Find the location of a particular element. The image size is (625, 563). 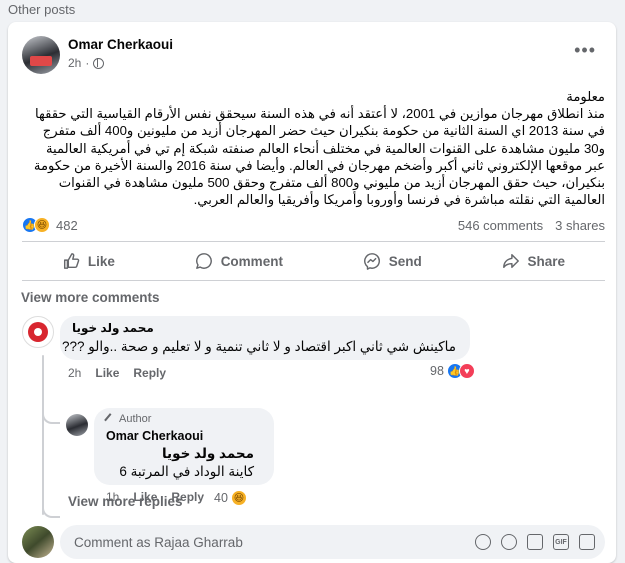

like-button: Like is located at coordinates (88, 261).